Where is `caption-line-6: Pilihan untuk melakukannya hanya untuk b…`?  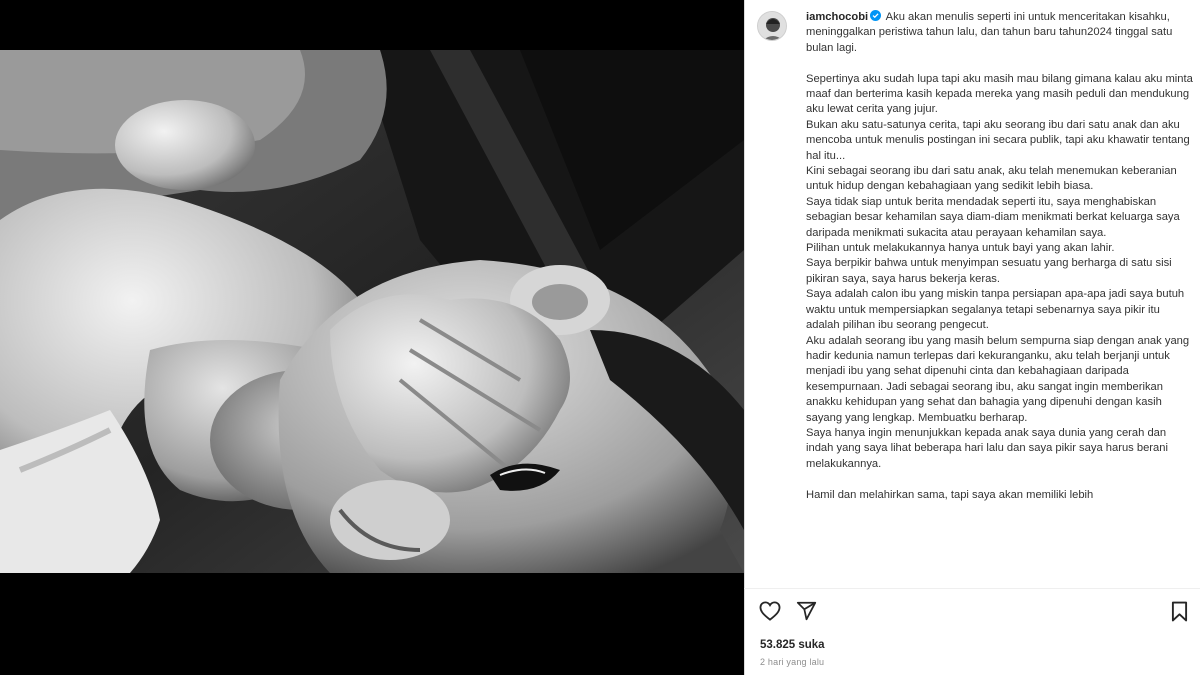 caption-line-6: Pilihan untuk melakukannya hanya untuk b… is located at coordinates (960, 248).